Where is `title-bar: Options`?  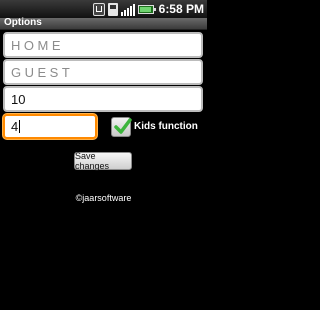 title-bar: Options is located at coordinates (103, 23).